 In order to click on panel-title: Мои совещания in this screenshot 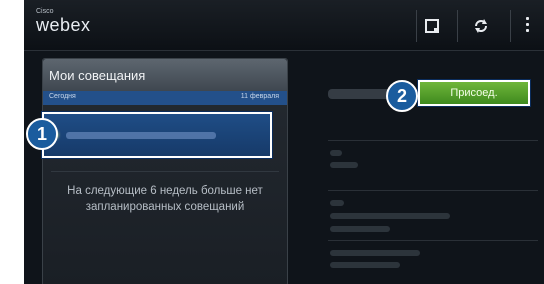, I will do `click(97, 75)`.